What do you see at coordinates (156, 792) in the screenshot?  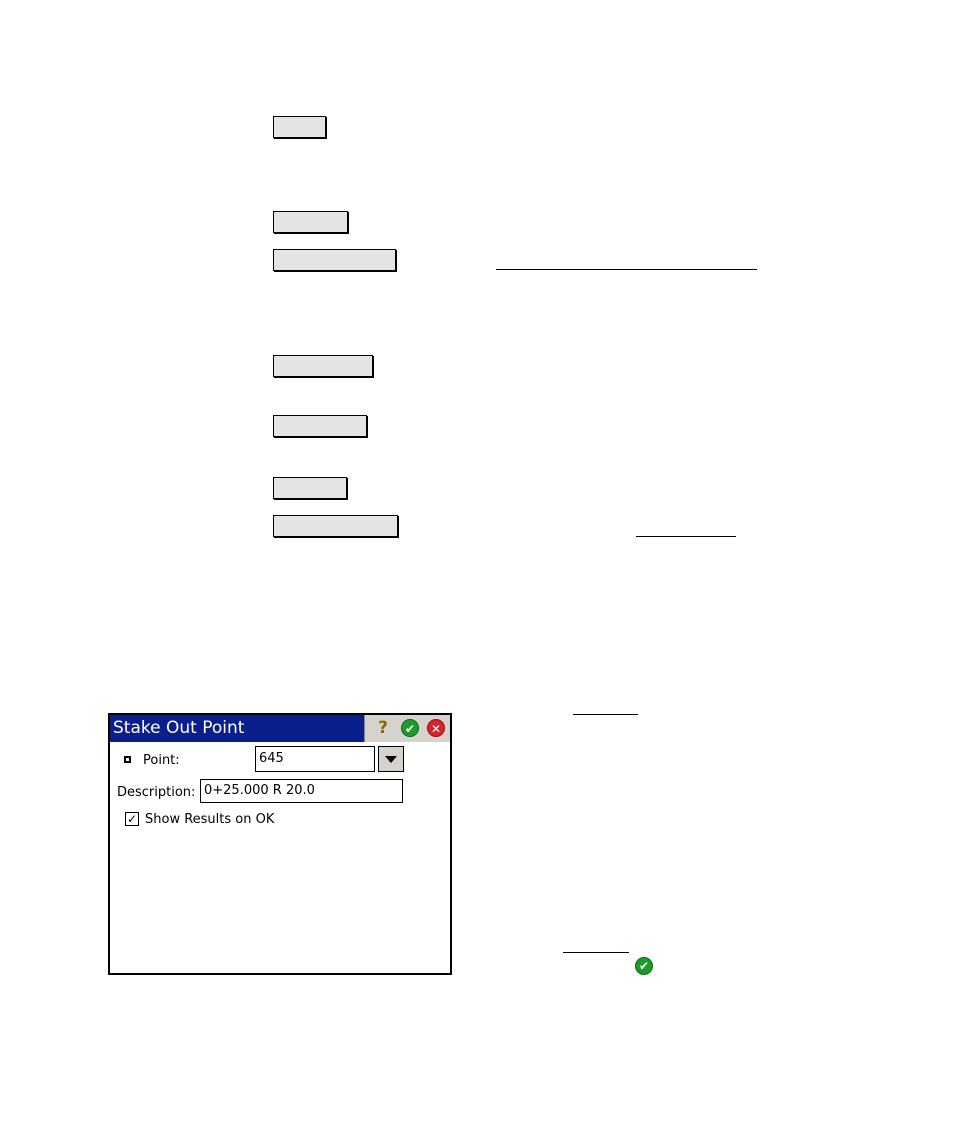 I see `description-label: Description:` at bounding box center [156, 792].